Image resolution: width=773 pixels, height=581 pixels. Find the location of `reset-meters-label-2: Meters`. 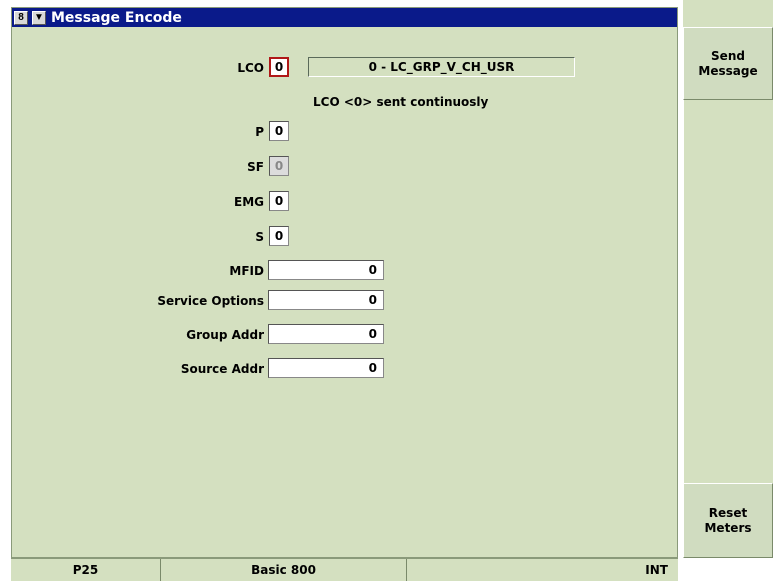

reset-meters-label-2: Meters is located at coordinates (728, 527).